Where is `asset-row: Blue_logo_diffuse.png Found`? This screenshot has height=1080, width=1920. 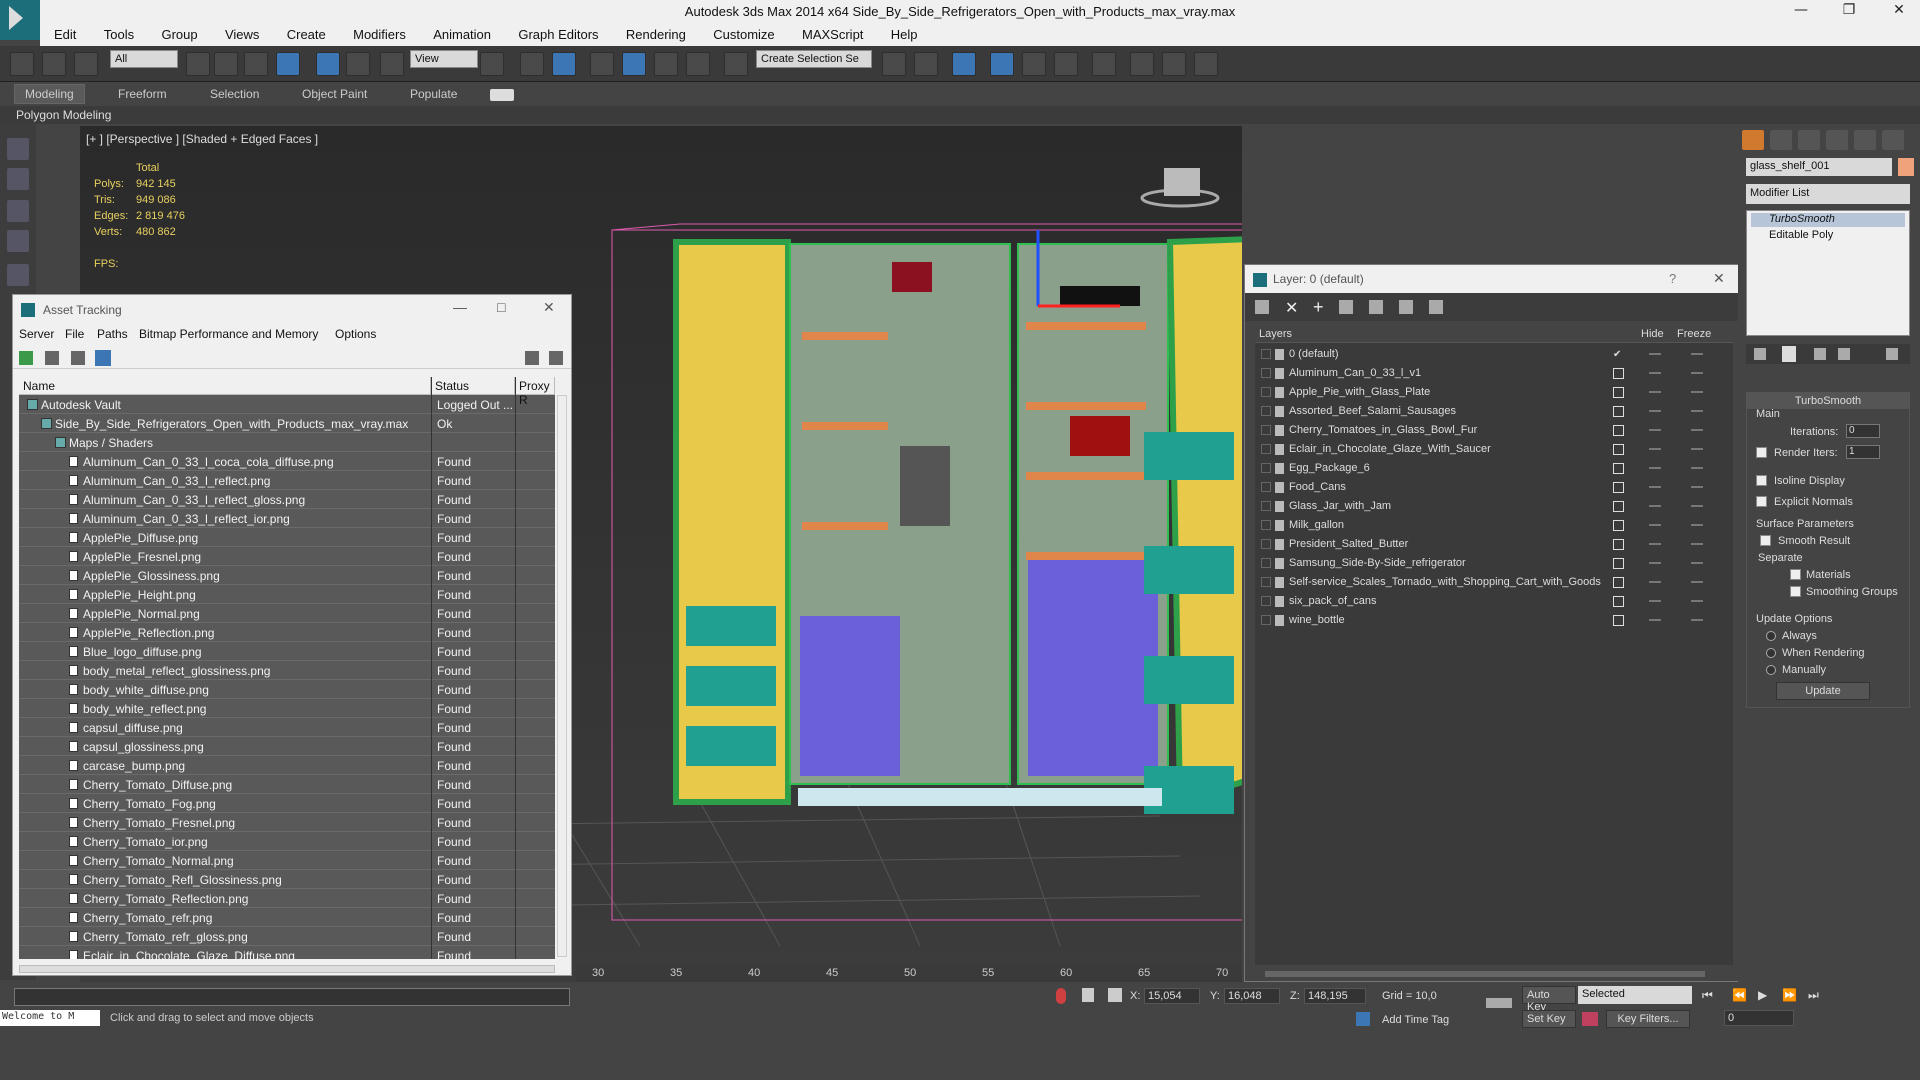
asset-row: Blue_logo_diffuse.png Found is located at coordinates (287, 651).